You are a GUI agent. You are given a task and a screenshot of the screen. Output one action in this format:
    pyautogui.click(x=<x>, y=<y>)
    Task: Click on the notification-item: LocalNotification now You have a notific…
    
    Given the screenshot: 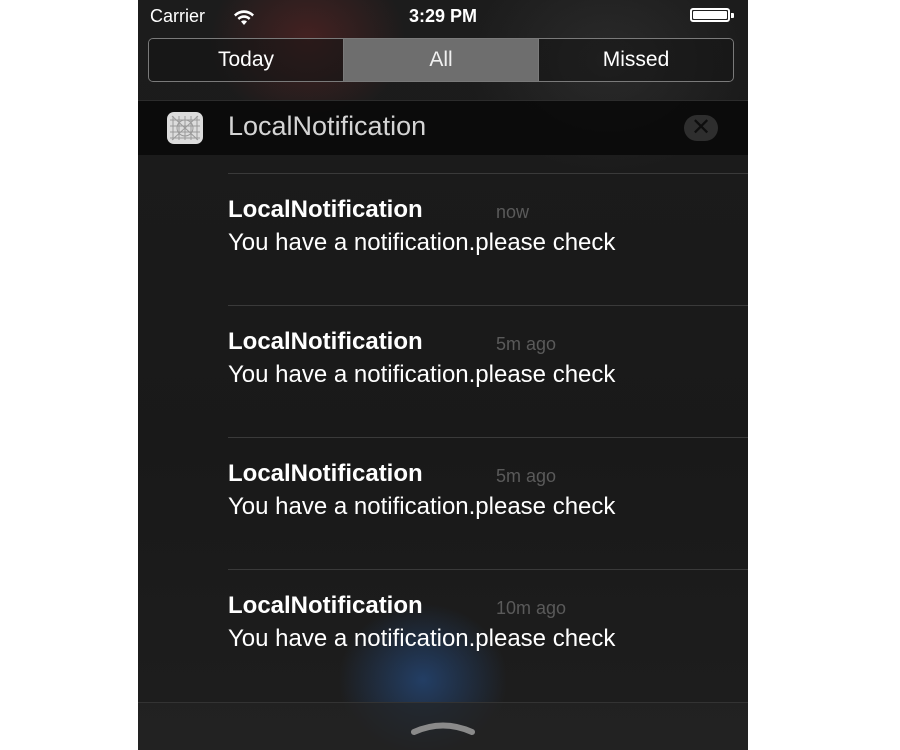 What is the action you would take?
    pyautogui.click(x=478, y=256)
    